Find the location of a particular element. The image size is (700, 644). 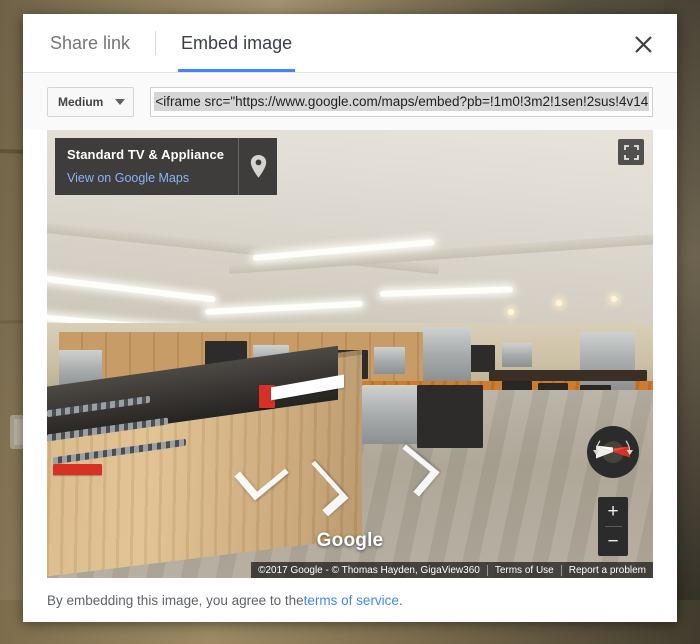

zoom-in-button: + is located at coordinates (613, 511).